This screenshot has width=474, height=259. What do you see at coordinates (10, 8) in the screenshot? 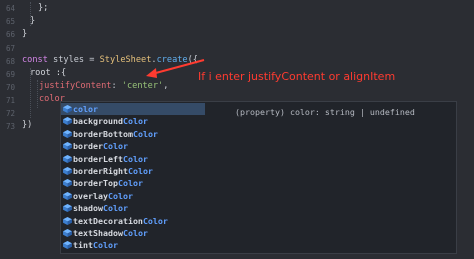
I see `line-number: 64` at bounding box center [10, 8].